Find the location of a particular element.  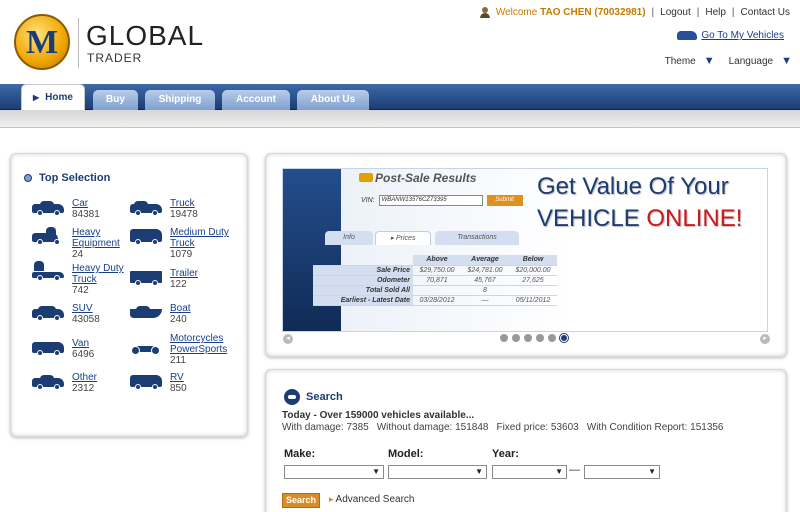

category-count: 19478 is located at coordinates (184, 214).